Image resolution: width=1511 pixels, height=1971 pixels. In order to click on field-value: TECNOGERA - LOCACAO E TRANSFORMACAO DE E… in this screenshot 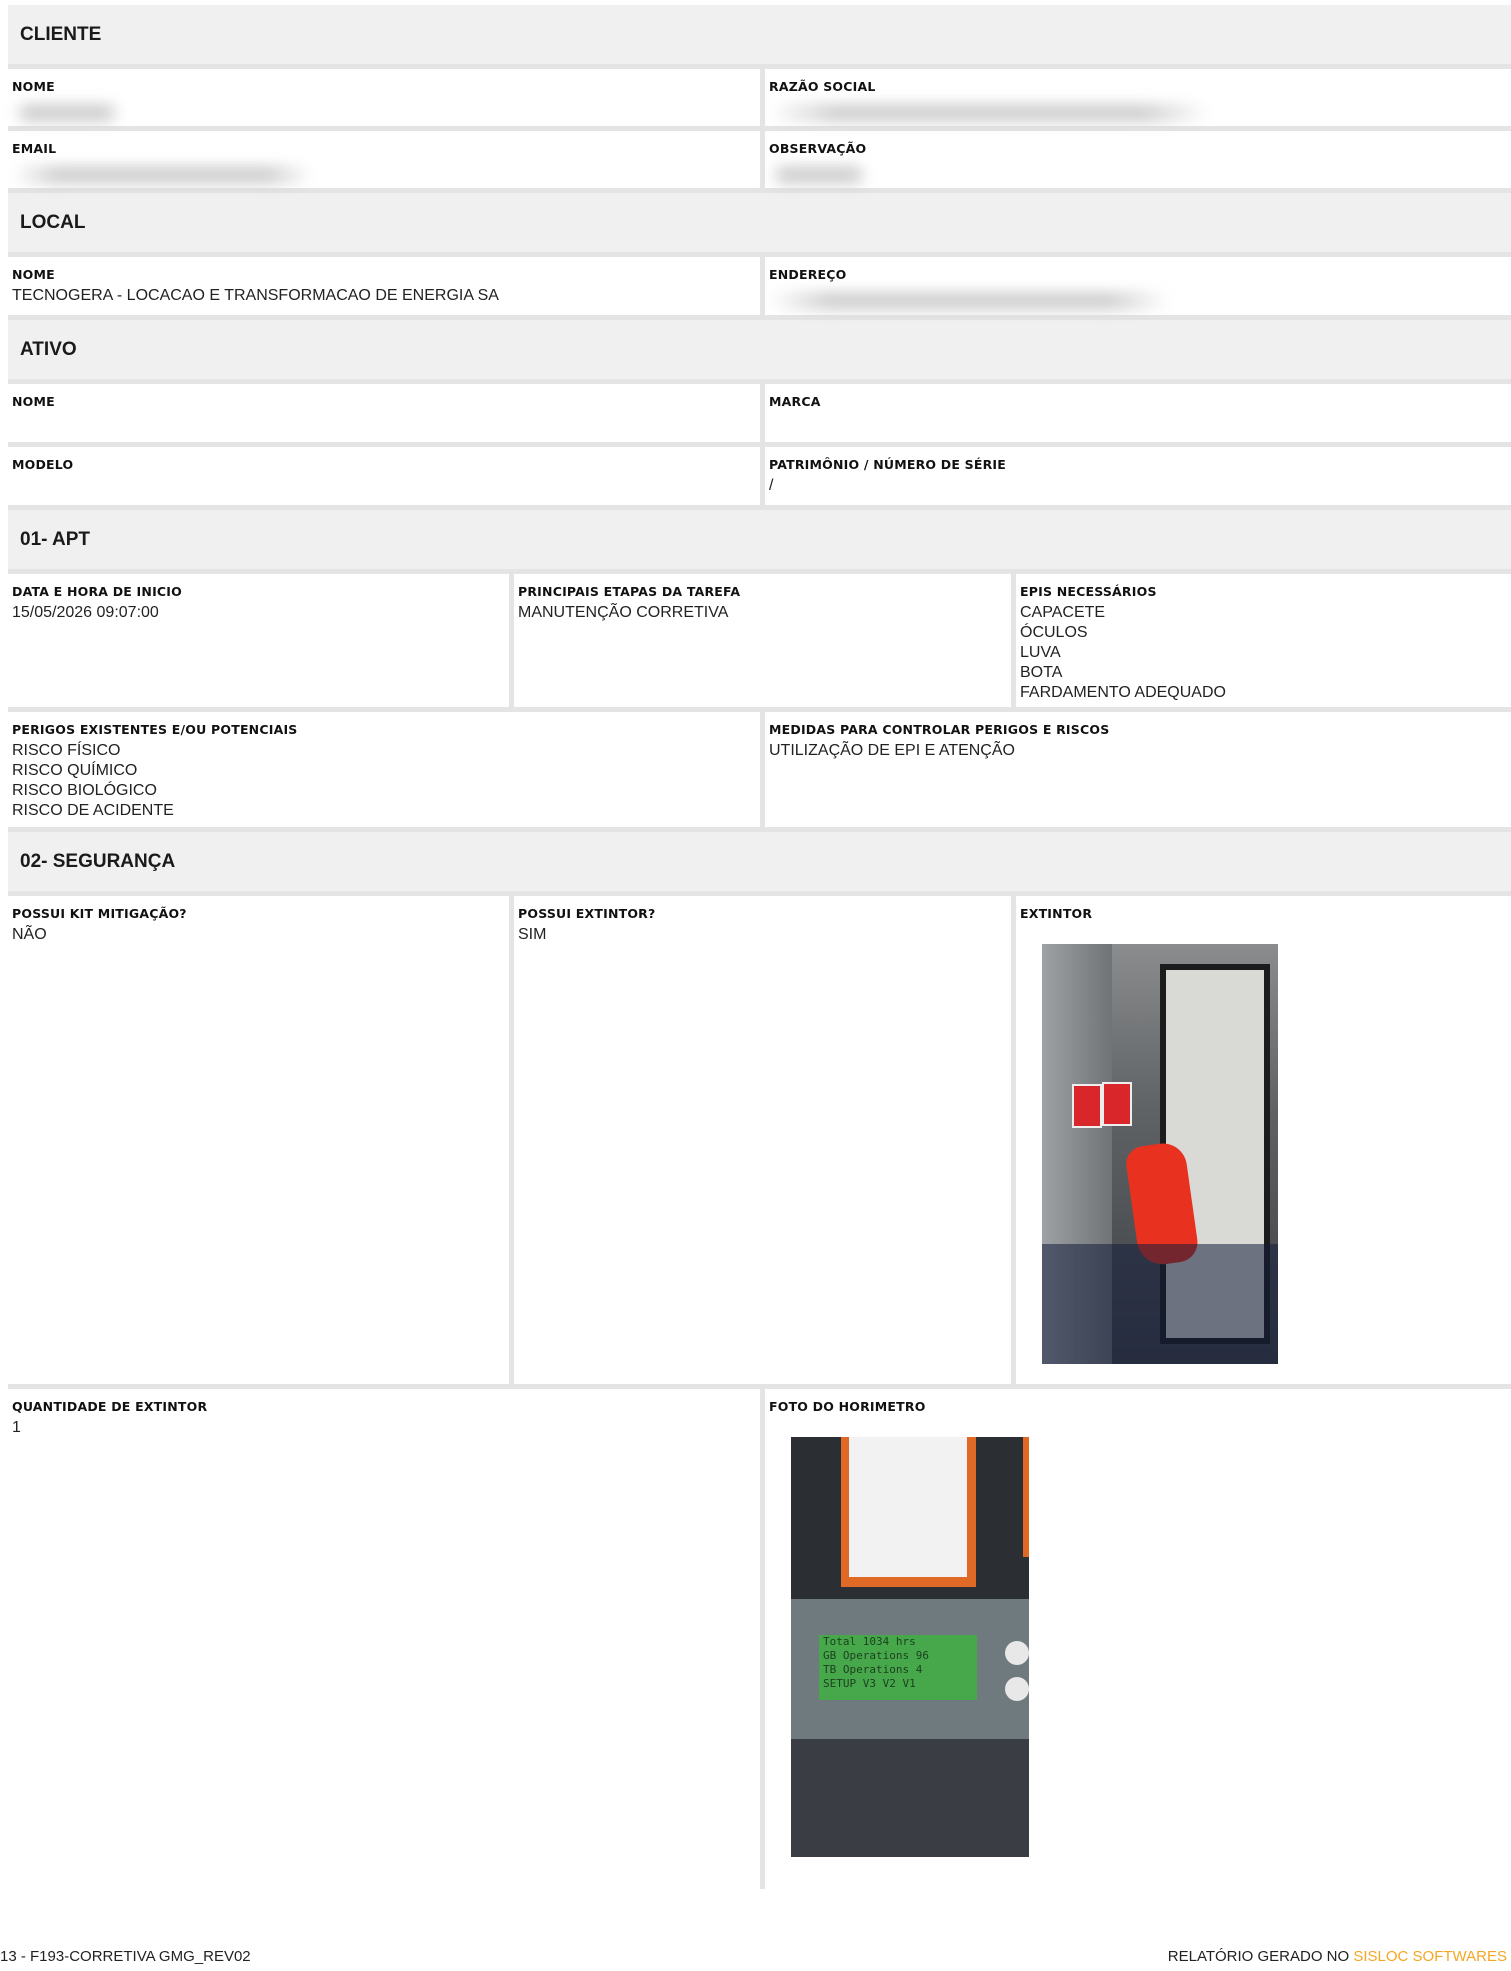, I will do `click(255, 295)`.